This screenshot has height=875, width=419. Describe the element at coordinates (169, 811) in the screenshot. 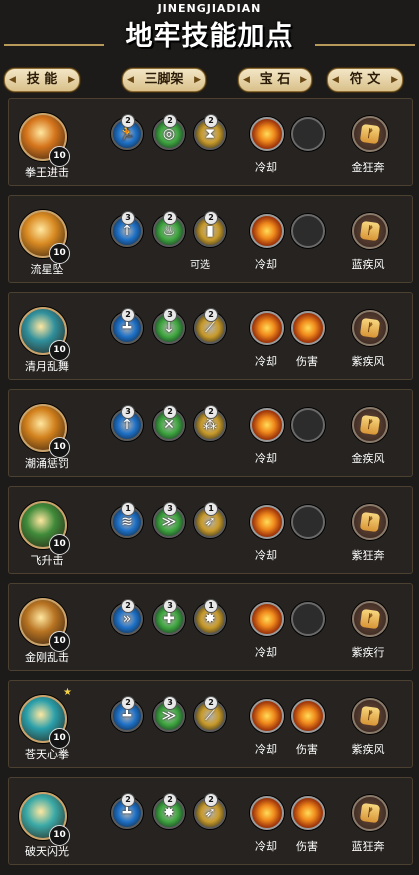

I see `tripod-2: ✸ 2` at that location.